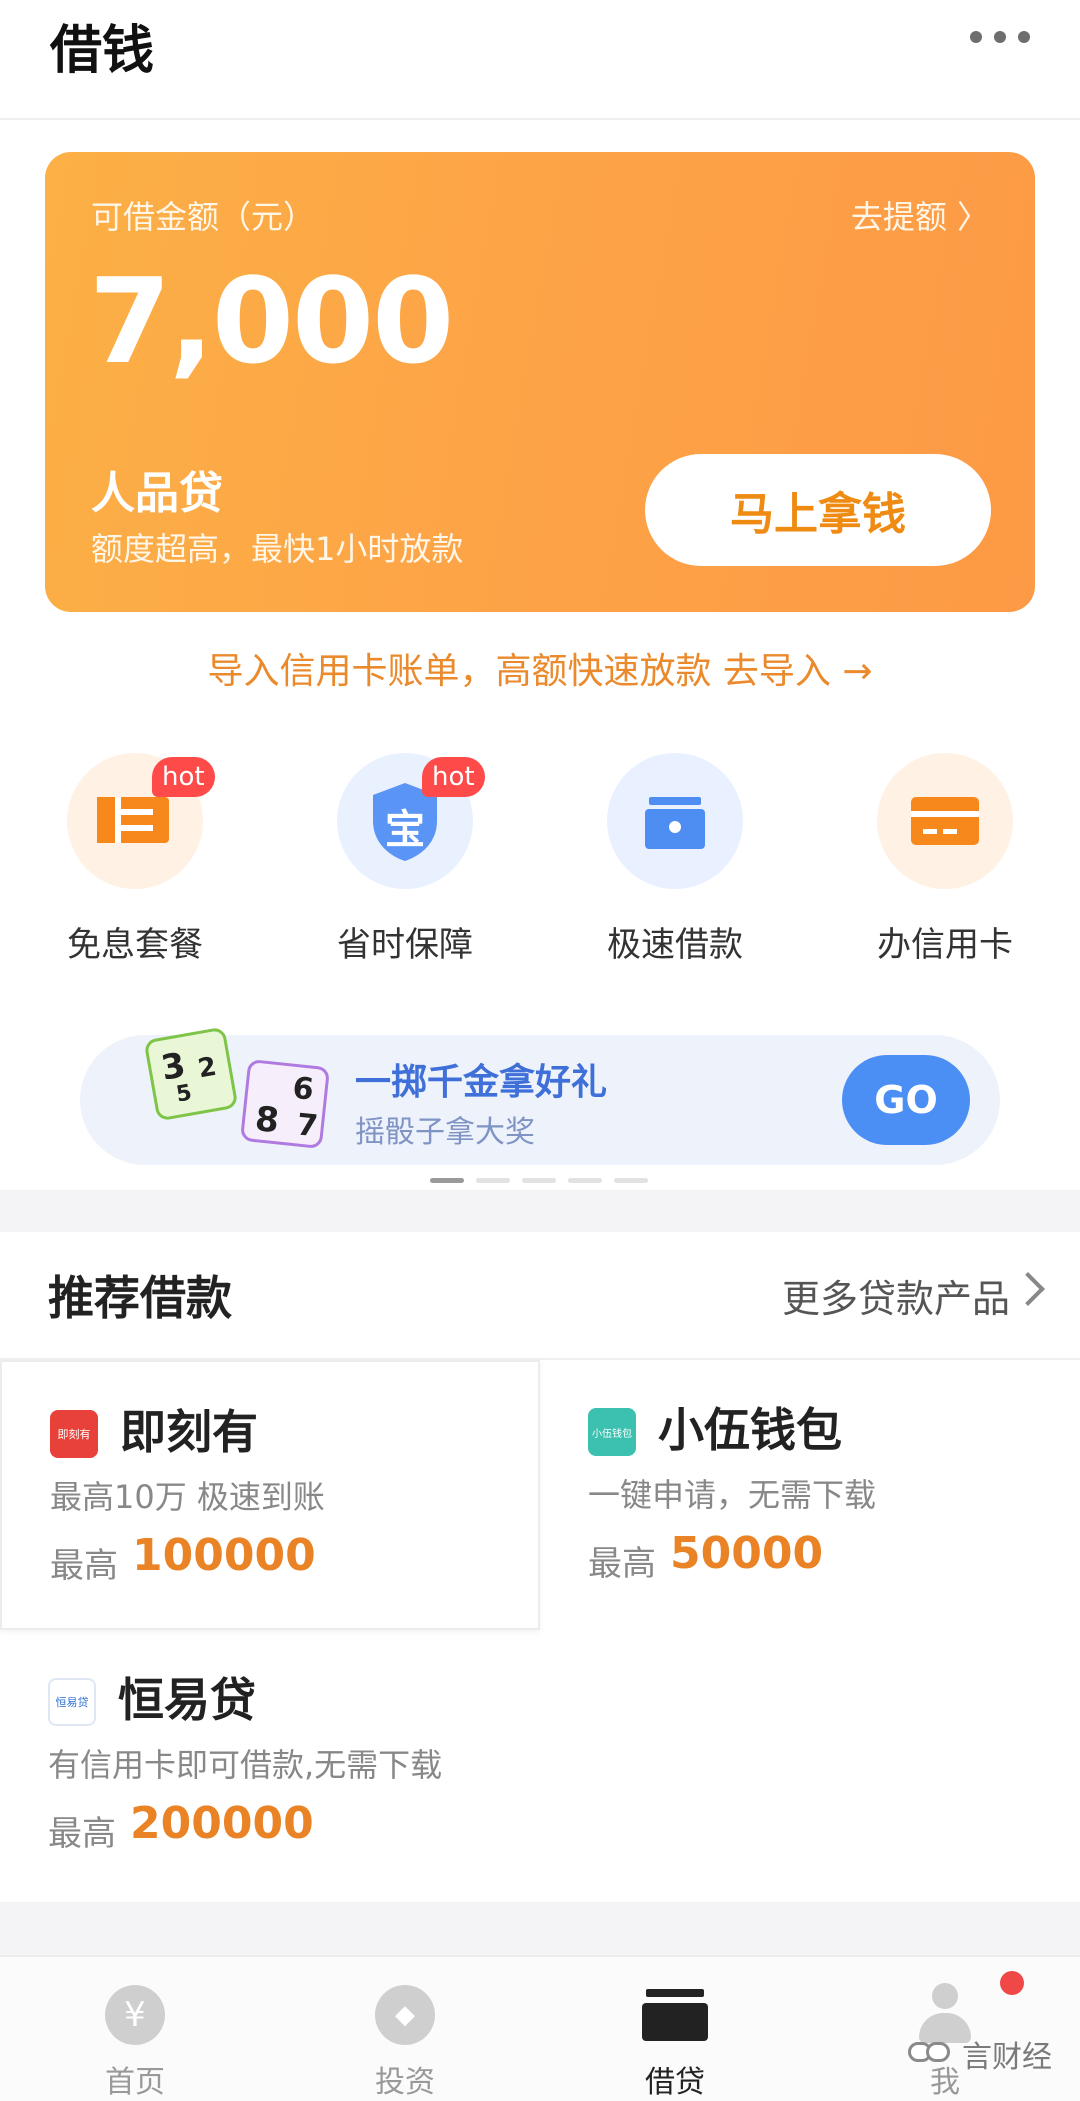  I want to click on tab-invest: ◆ 投资, so click(405, 2029).